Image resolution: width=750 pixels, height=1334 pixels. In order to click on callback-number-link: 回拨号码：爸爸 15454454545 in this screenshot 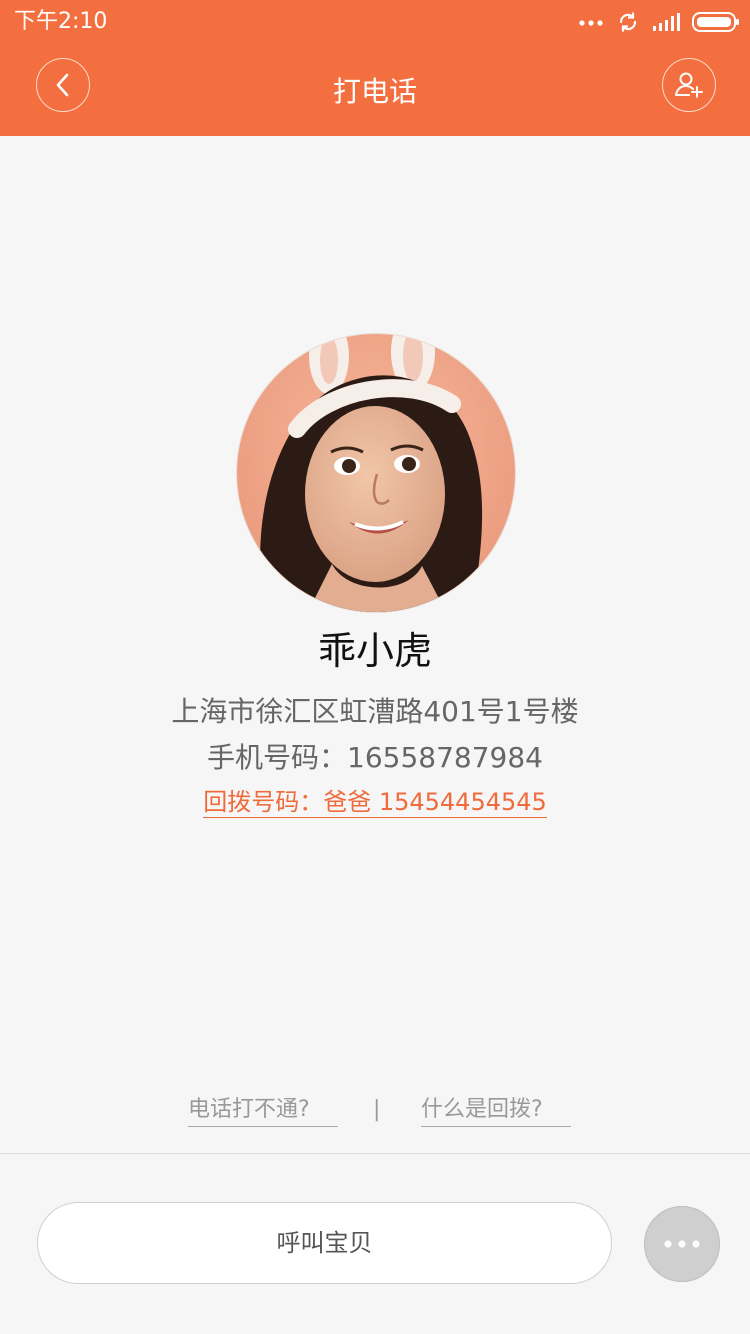, I will do `click(375, 802)`.